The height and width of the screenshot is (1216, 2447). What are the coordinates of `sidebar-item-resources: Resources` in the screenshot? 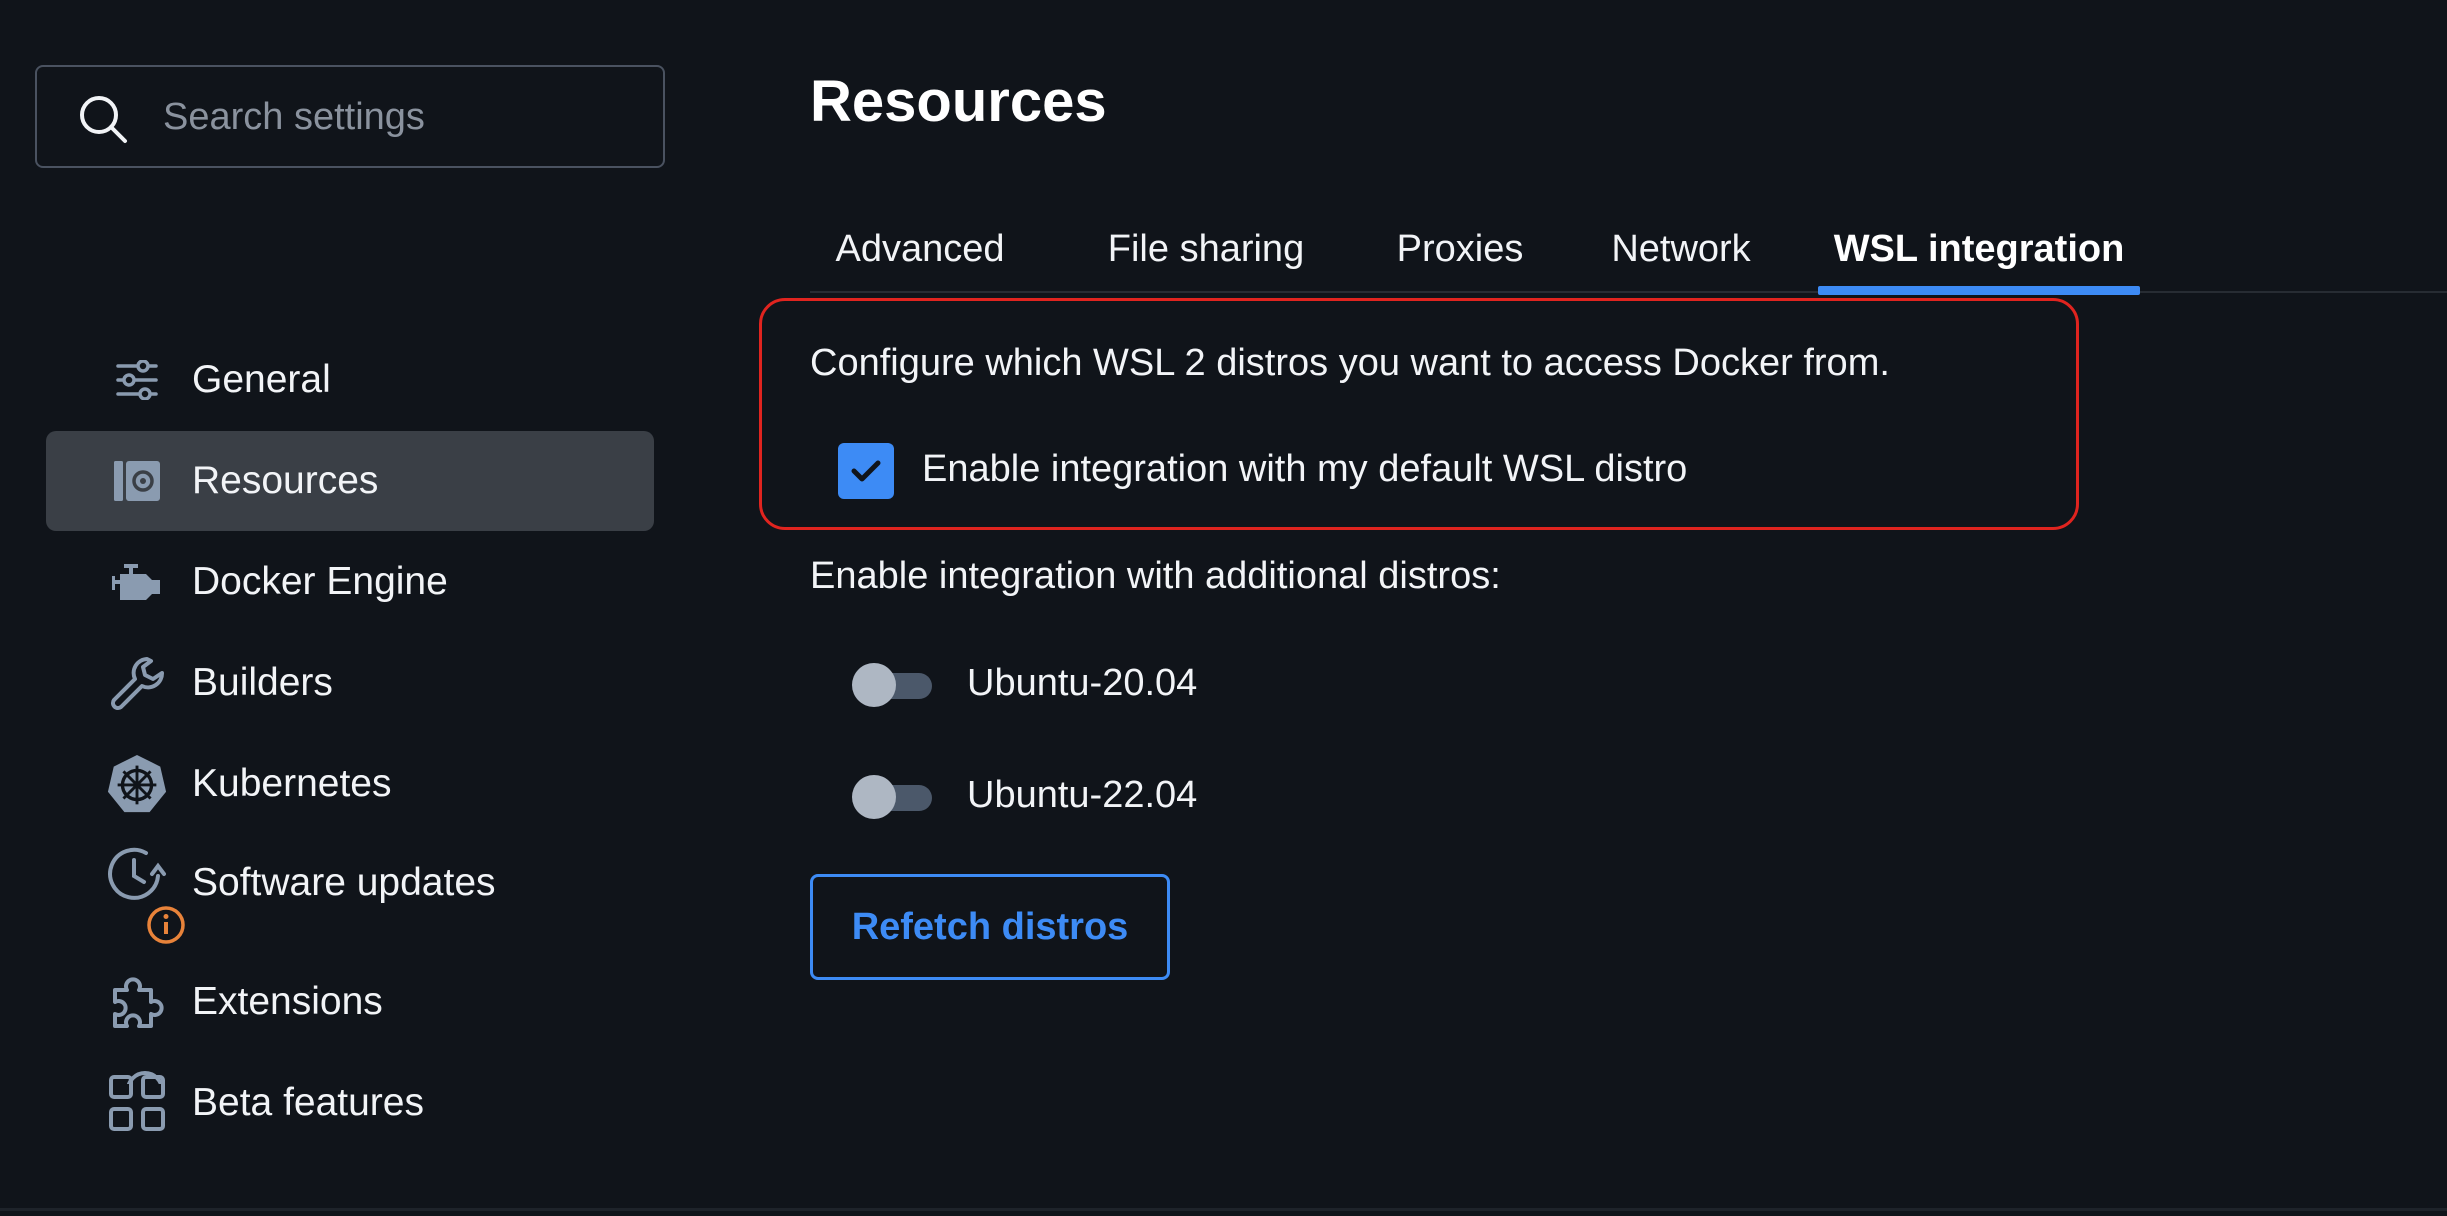 It's located at (350, 481).